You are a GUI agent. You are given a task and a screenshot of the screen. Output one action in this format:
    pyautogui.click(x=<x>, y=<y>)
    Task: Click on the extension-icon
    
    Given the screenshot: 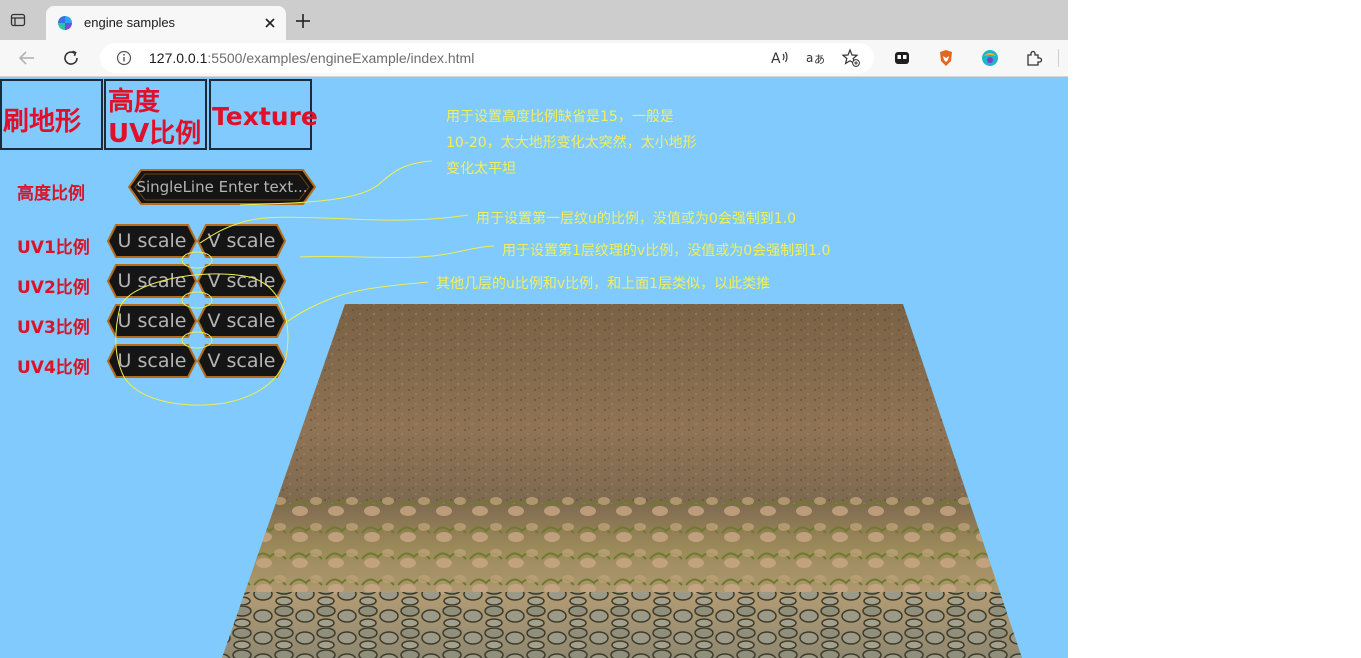 What is the action you would take?
    pyautogui.click(x=990, y=58)
    